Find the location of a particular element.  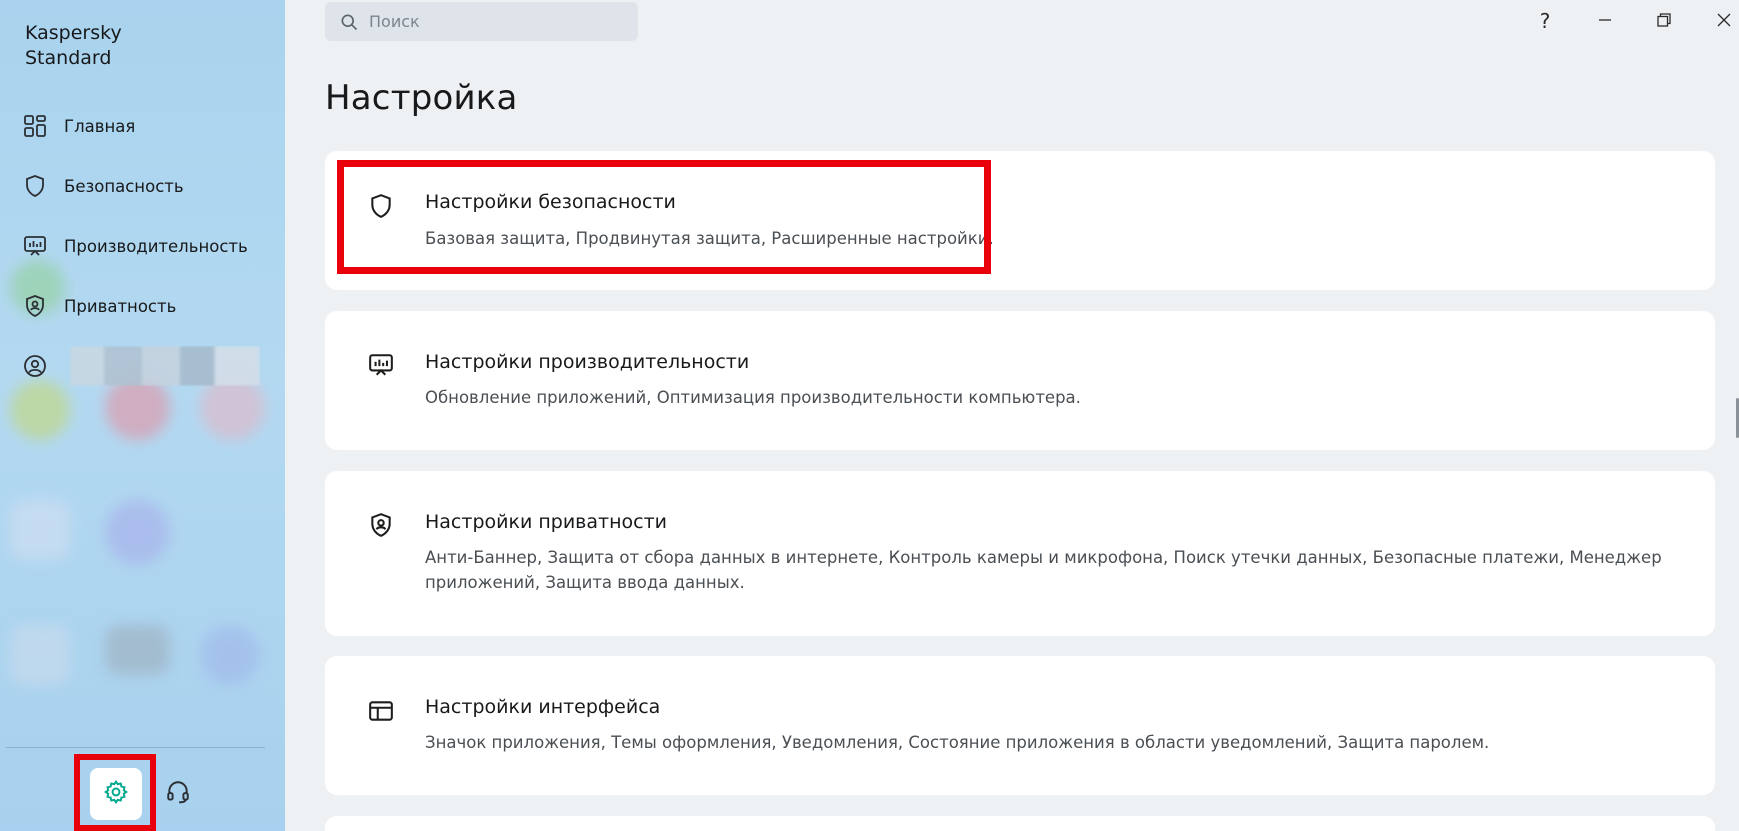

user-icon is located at coordinates (35, 366).